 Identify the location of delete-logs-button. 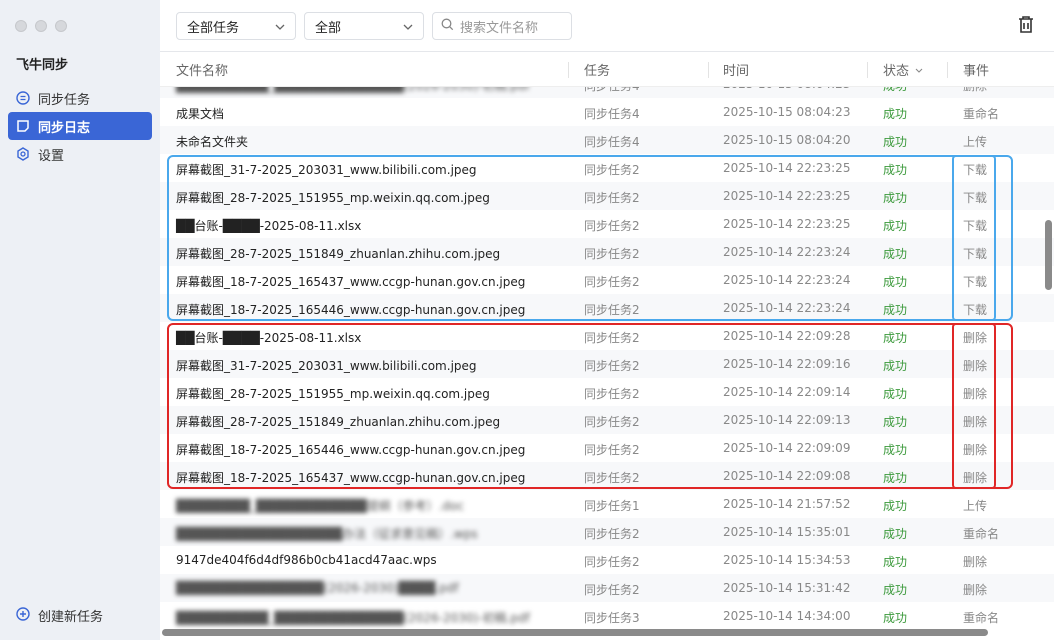
(1026, 26).